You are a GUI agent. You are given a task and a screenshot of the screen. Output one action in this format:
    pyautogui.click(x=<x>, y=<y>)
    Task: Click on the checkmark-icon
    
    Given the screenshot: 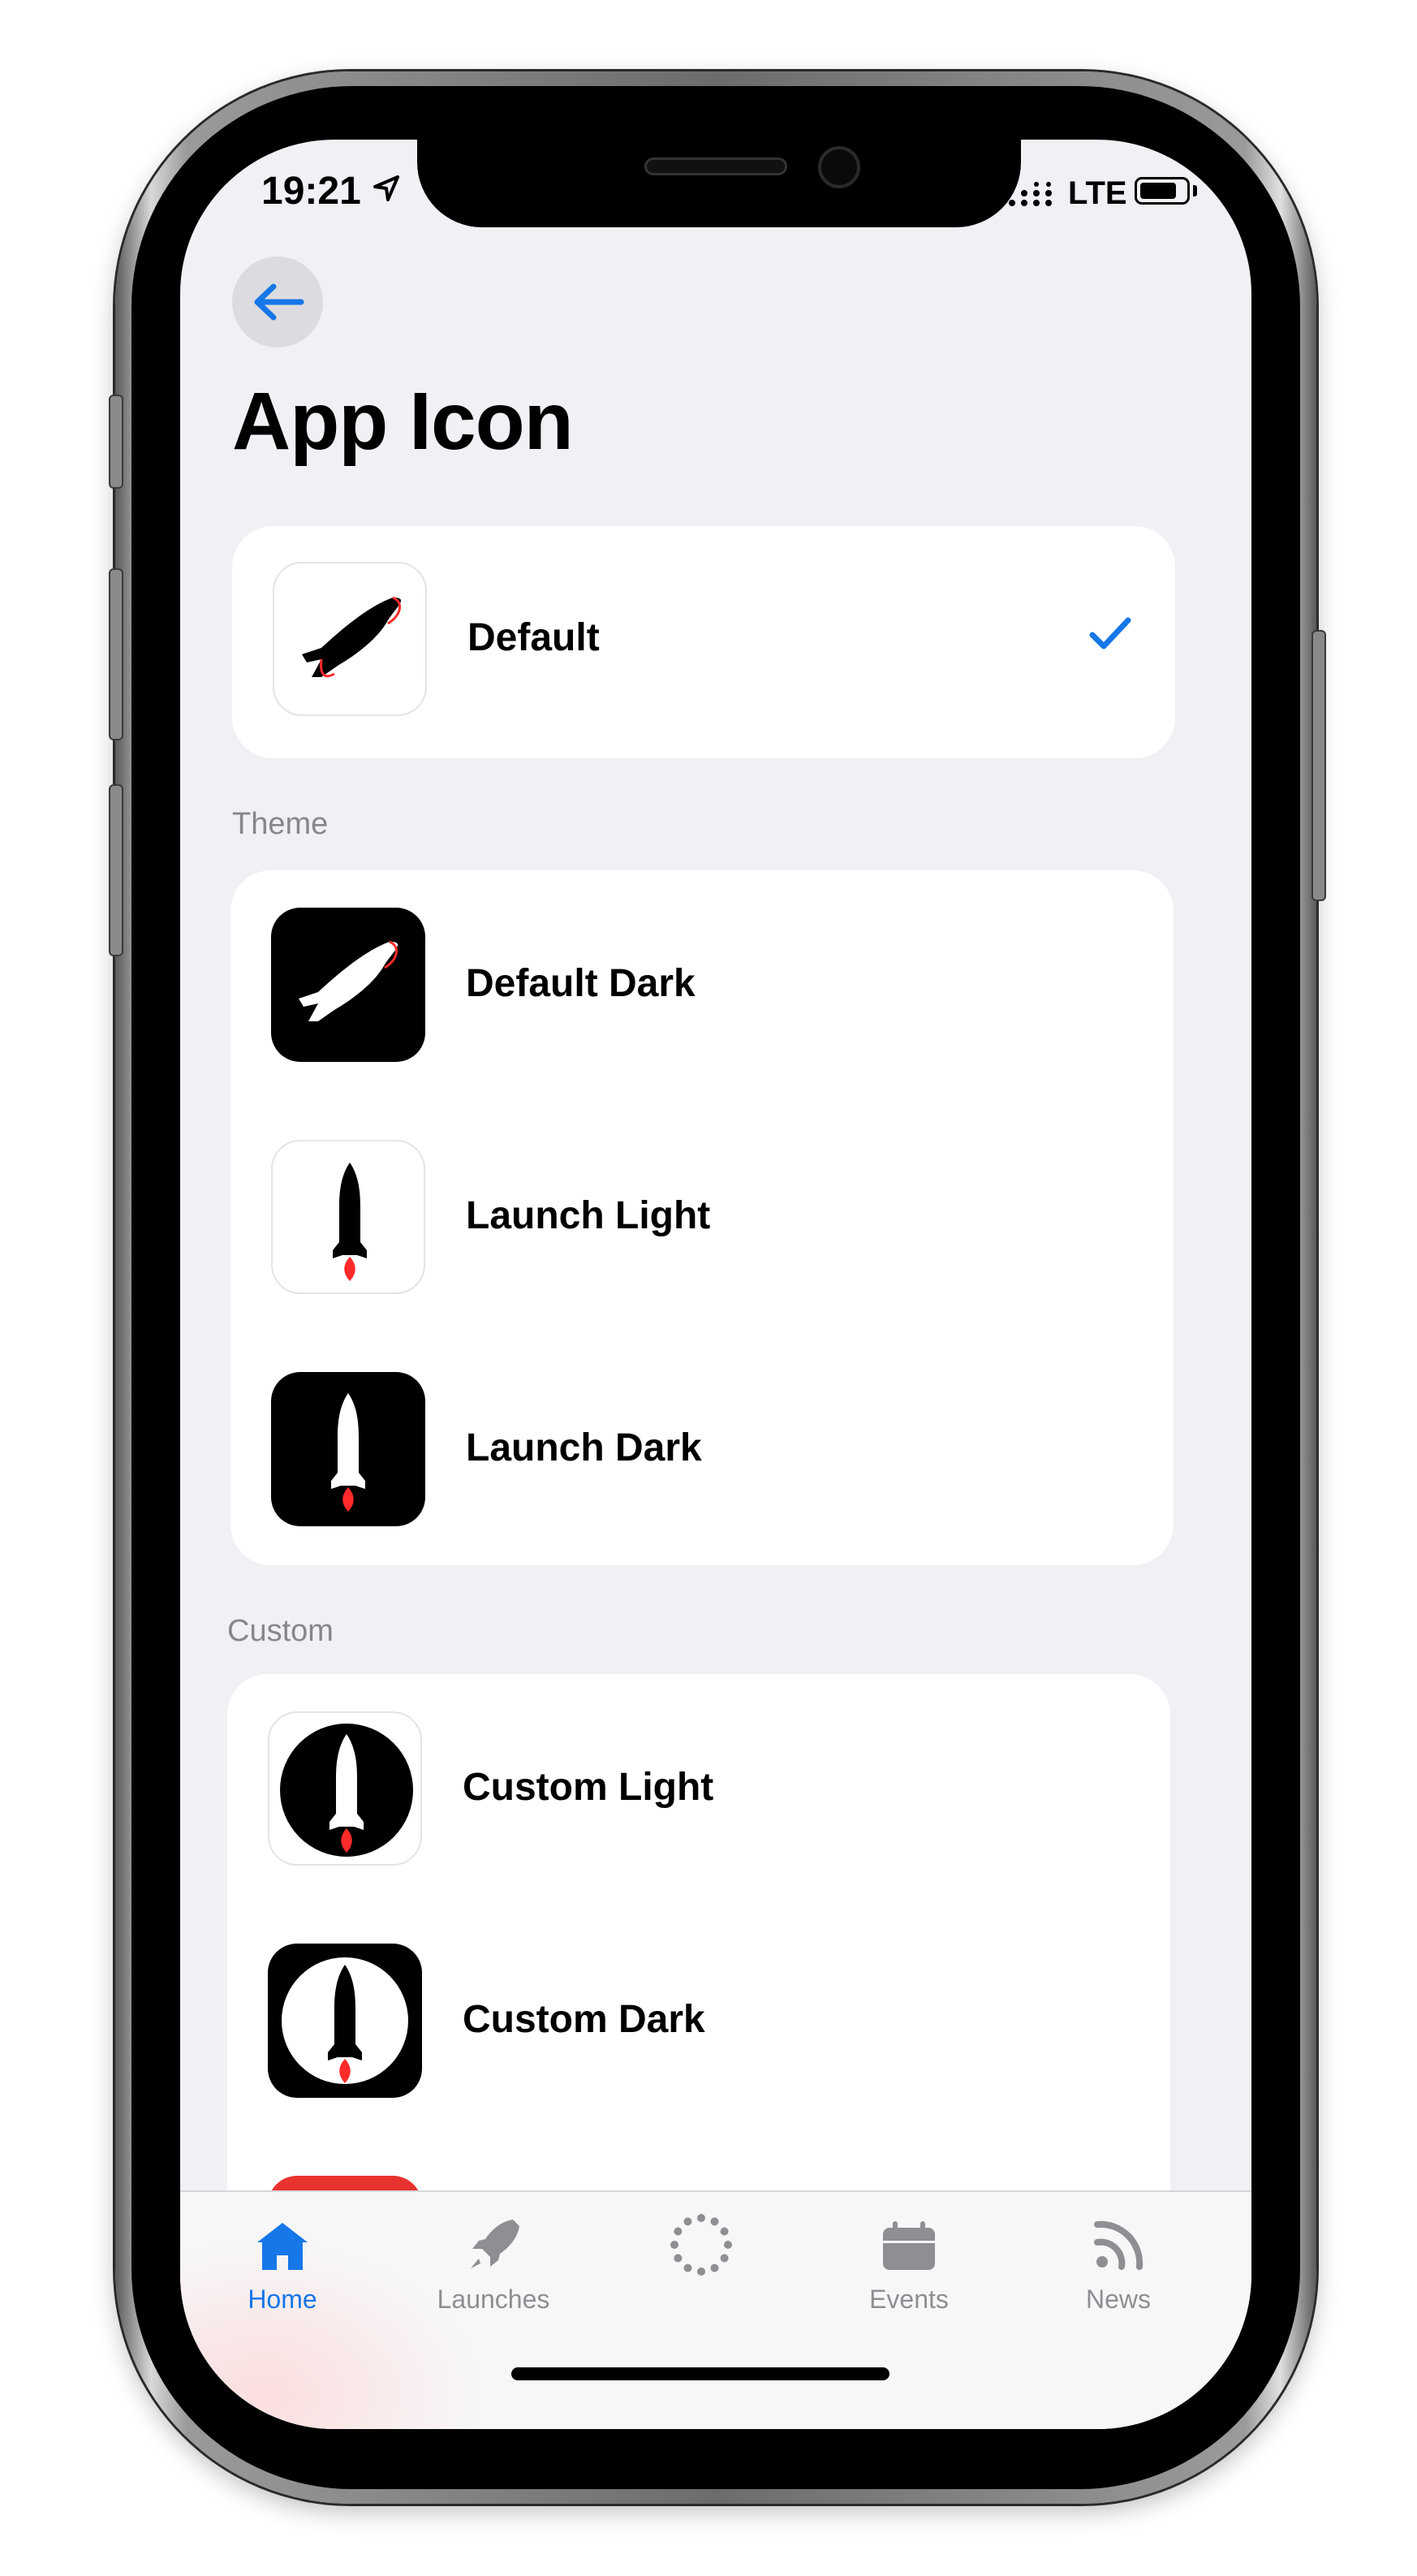 What is the action you would take?
    pyautogui.click(x=1110, y=633)
    